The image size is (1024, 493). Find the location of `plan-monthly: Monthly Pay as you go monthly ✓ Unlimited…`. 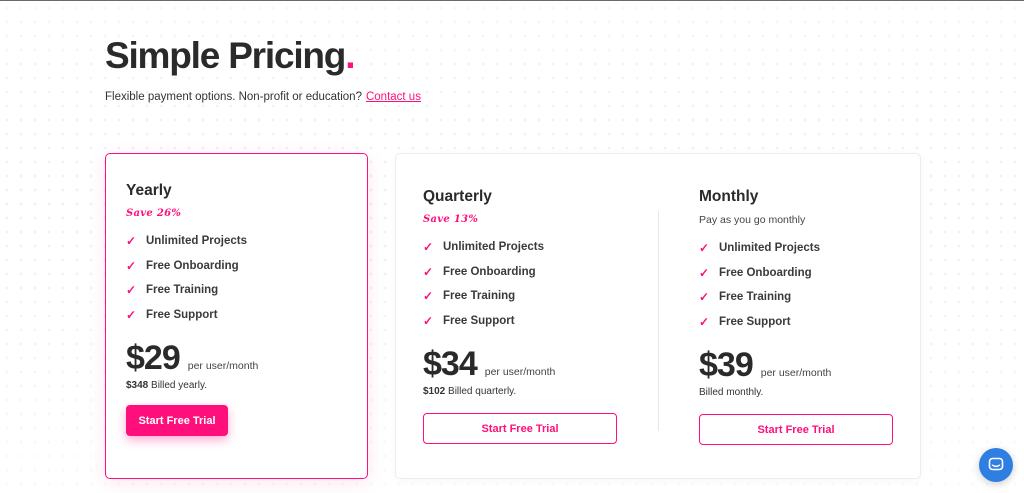

plan-monthly: Monthly Pay as you go monthly ✓ Unlimited… is located at coordinates (796, 317).